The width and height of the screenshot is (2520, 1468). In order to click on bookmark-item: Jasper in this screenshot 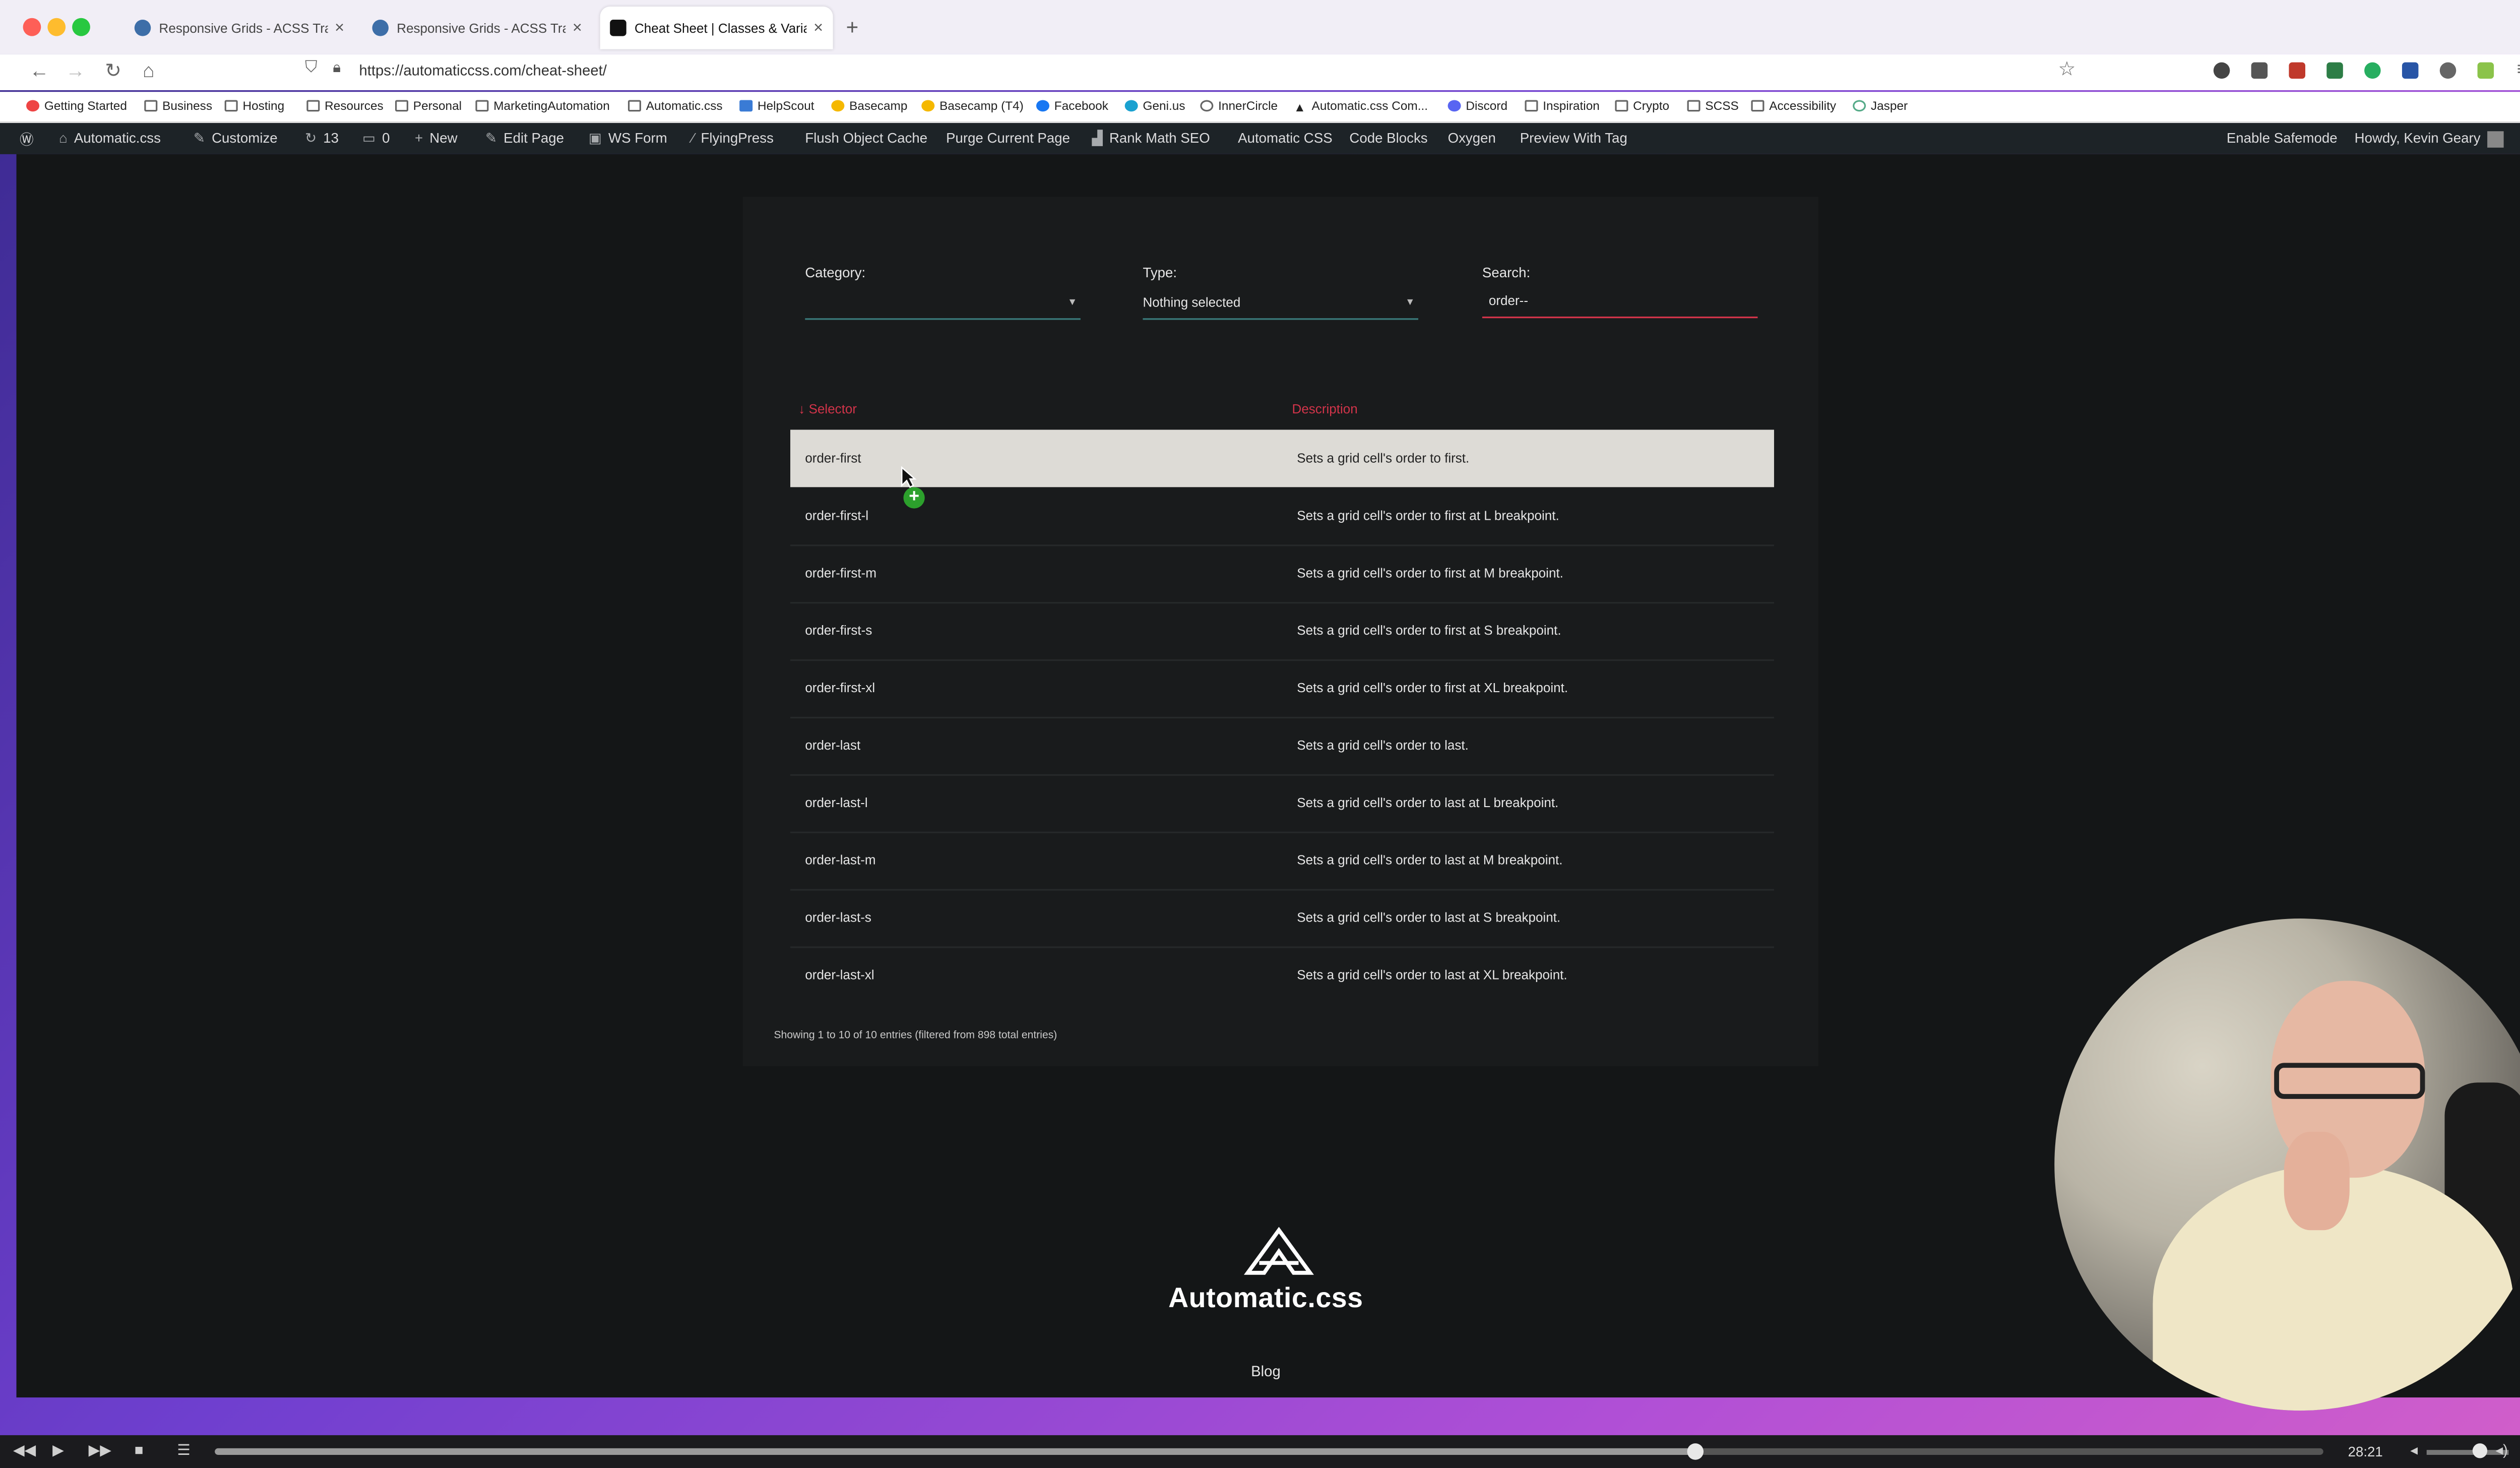, I will do `click(1880, 105)`.